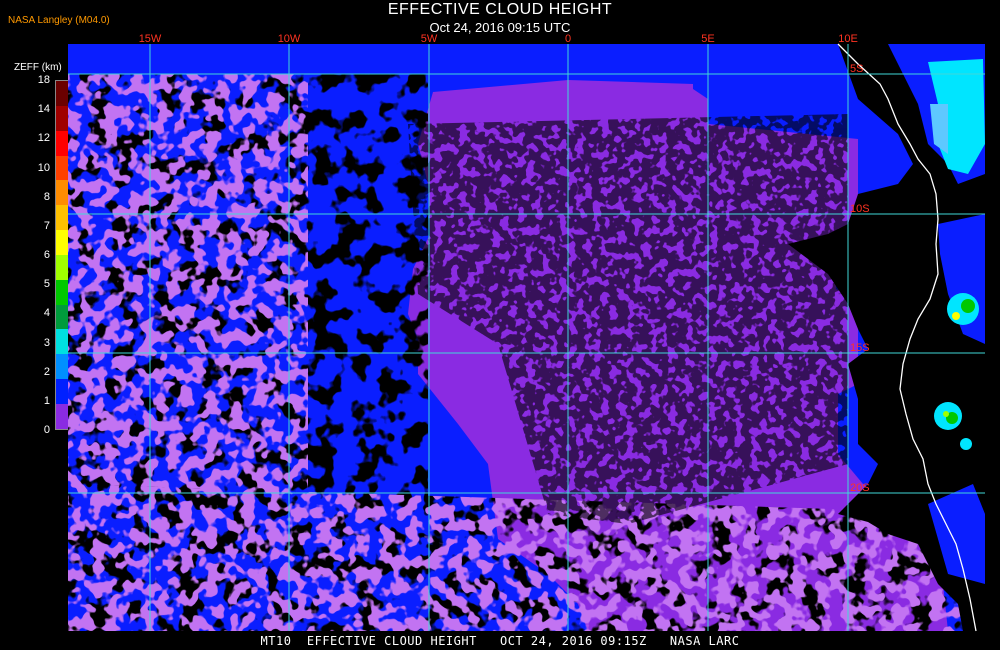  What do you see at coordinates (429, 39) in the screenshot?
I see `lon-label: 5W` at bounding box center [429, 39].